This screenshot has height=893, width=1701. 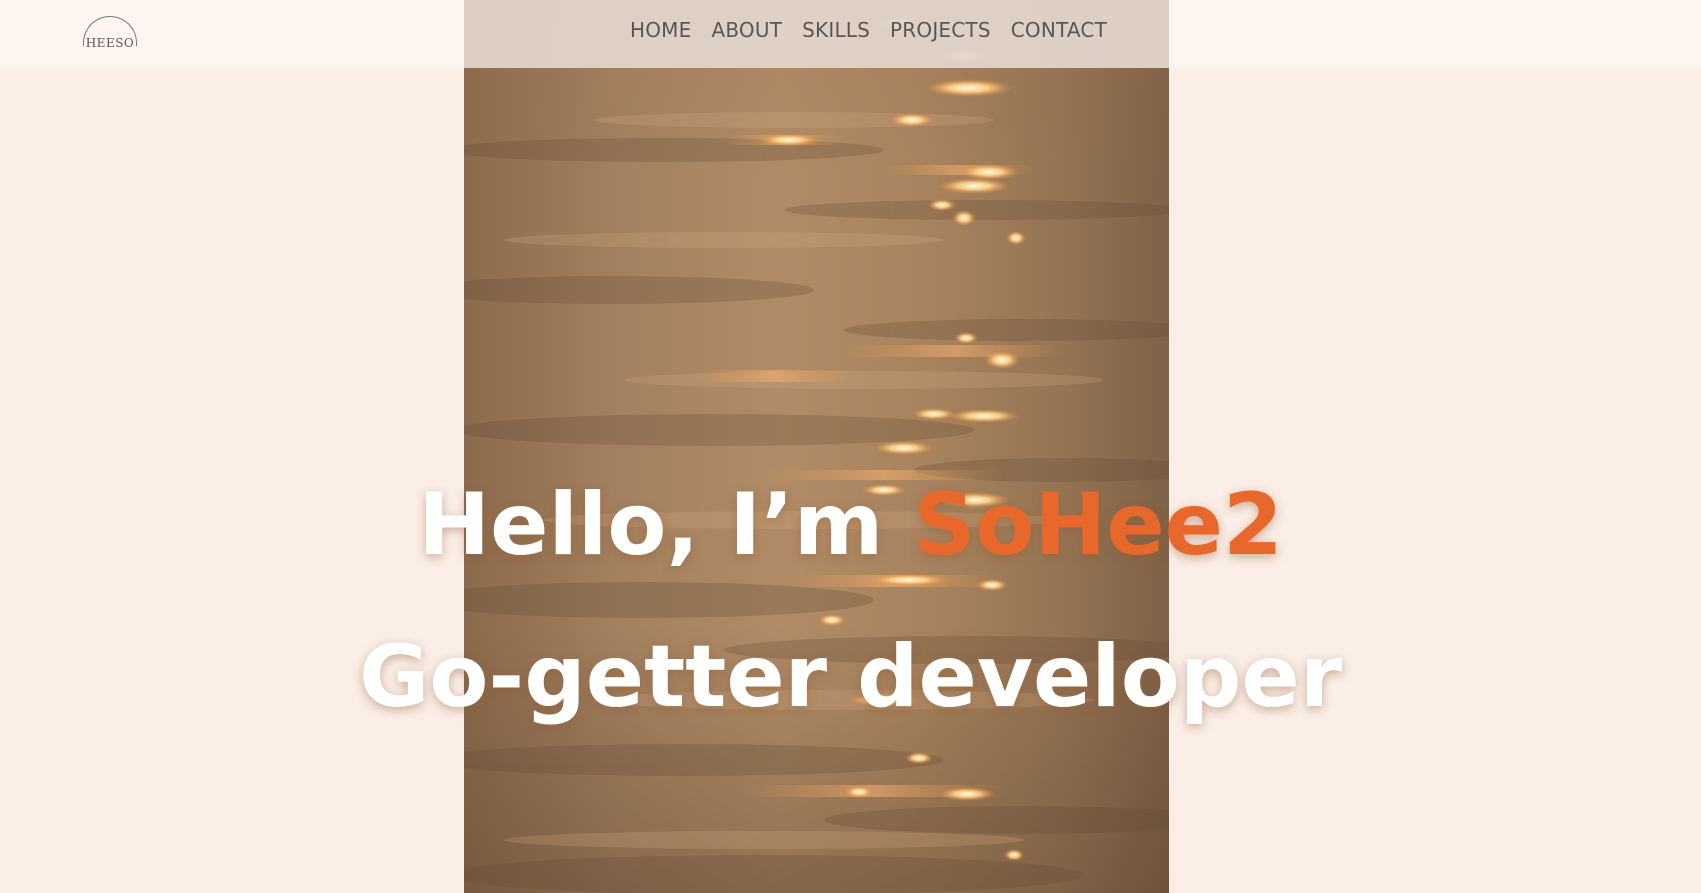 I want to click on nav-item-home: HOME, so click(x=660, y=30).